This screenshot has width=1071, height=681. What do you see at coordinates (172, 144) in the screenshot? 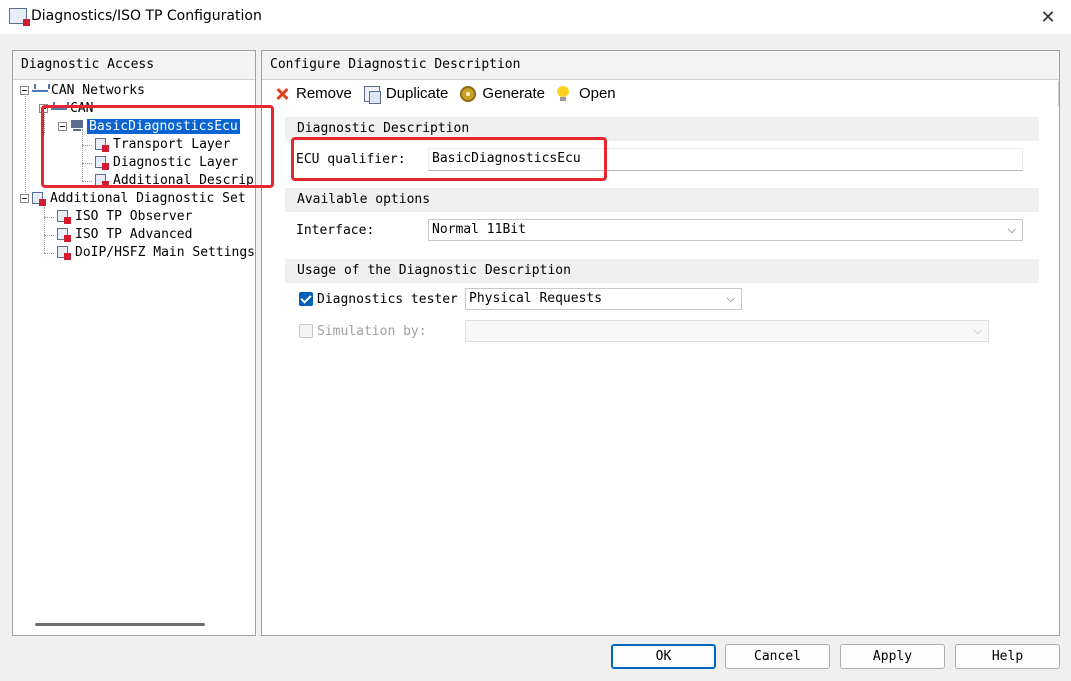
I see `tree-item-label: Transport Layer` at bounding box center [172, 144].